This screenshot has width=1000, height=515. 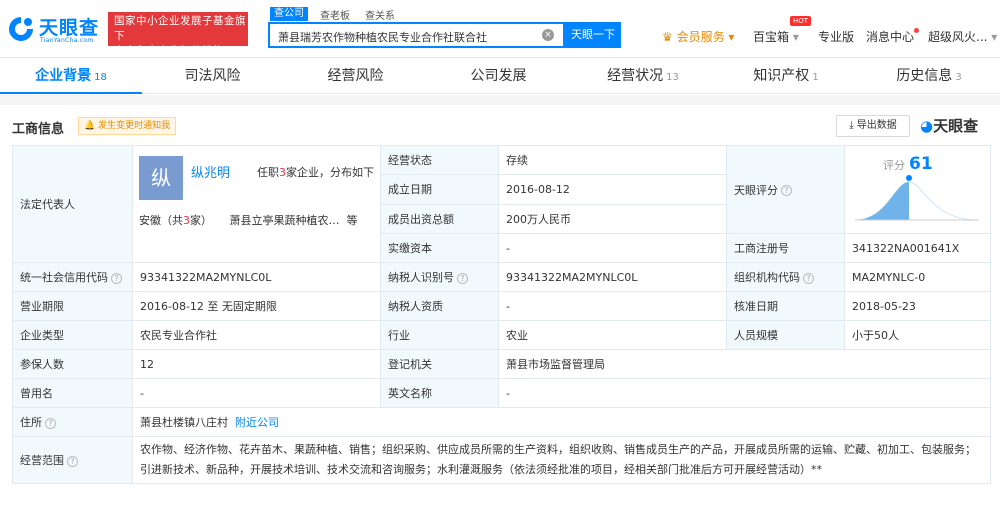 I want to click on status-value: 存续, so click(x=612, y=160).